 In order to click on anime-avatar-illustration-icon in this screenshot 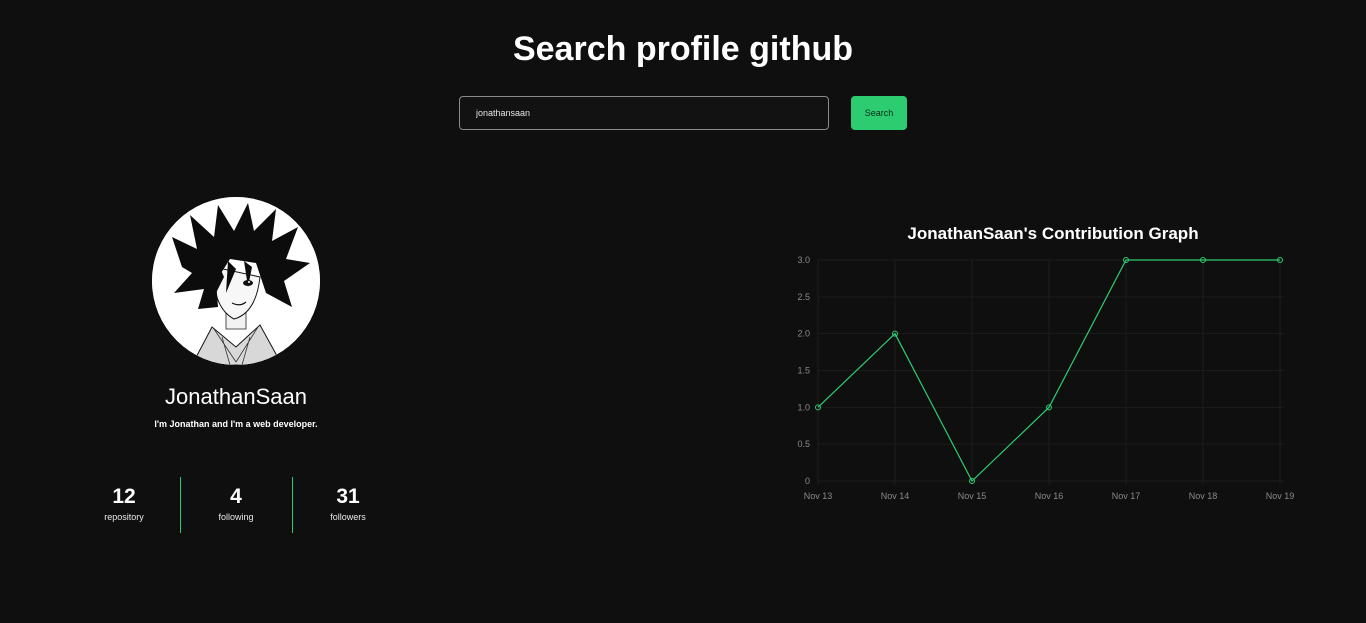, I will do `click(236, 281)`.